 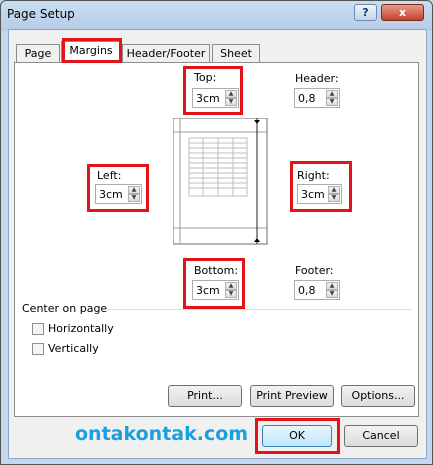 What do you see at coordinates (38, 349) in the screenshot?
I see `vertically-checkbox` at bounding box center [38, 349].